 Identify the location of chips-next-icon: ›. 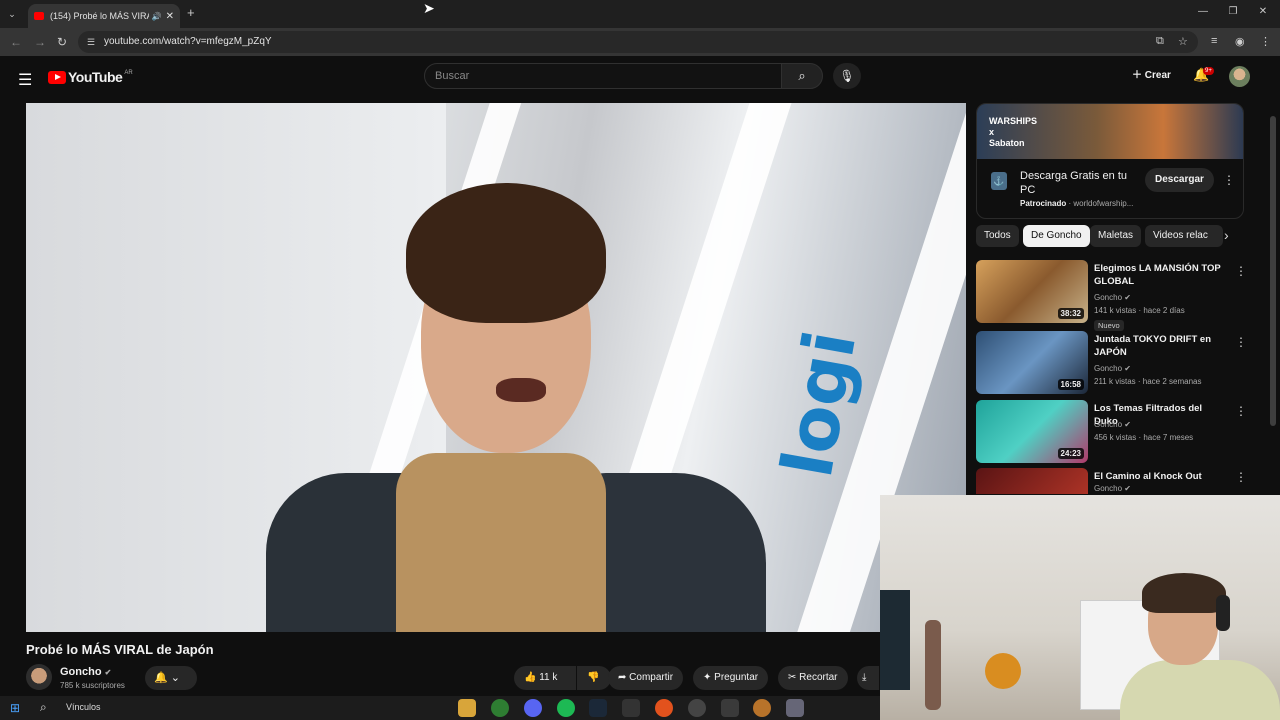
(1226, 235).